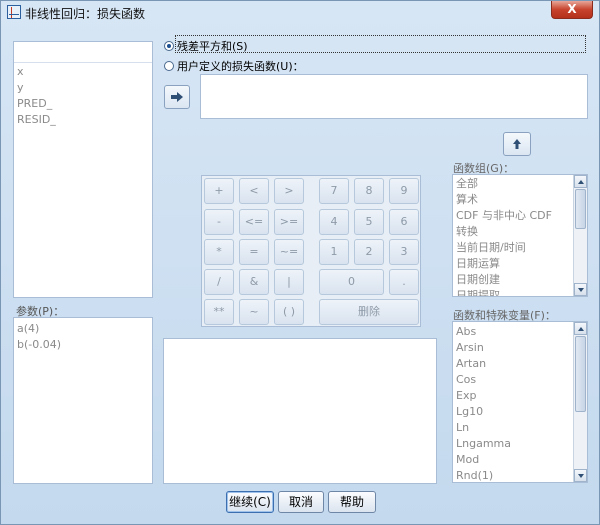  Describe the element at coordinates (580, 235) in the screenshot. I see `function-group-scrollbar` at that location.